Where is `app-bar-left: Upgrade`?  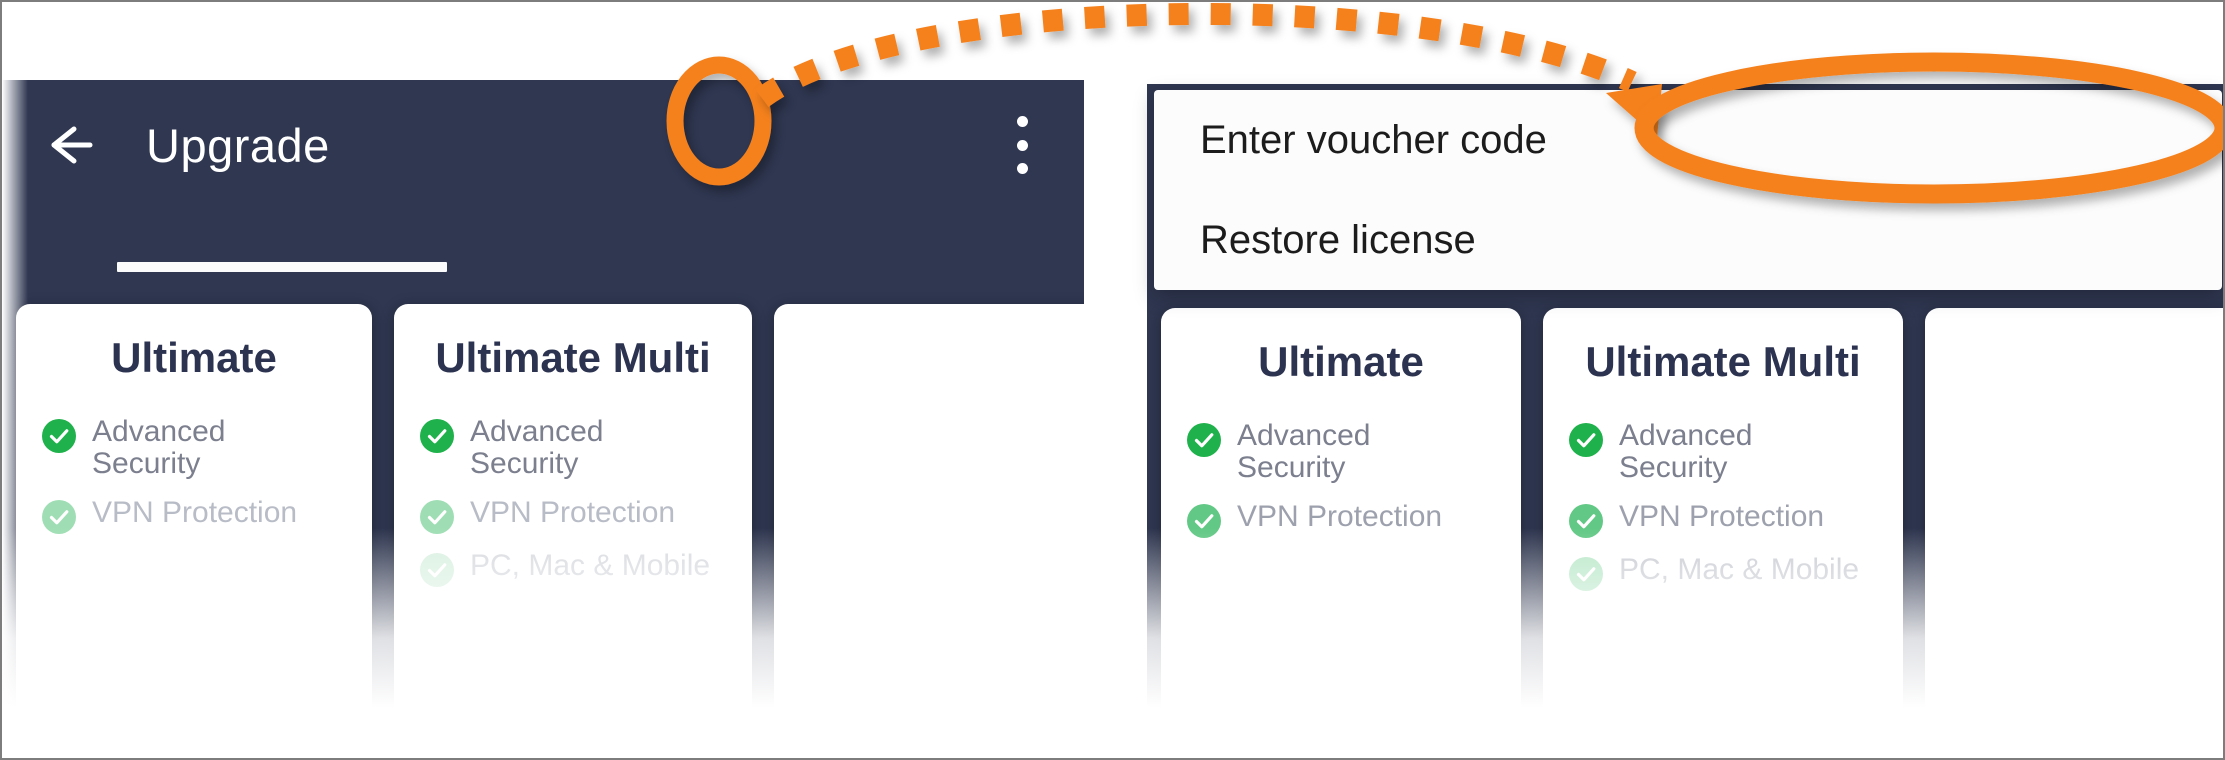 app-bar-left: Upgrade is located at coordinates (543, 145).